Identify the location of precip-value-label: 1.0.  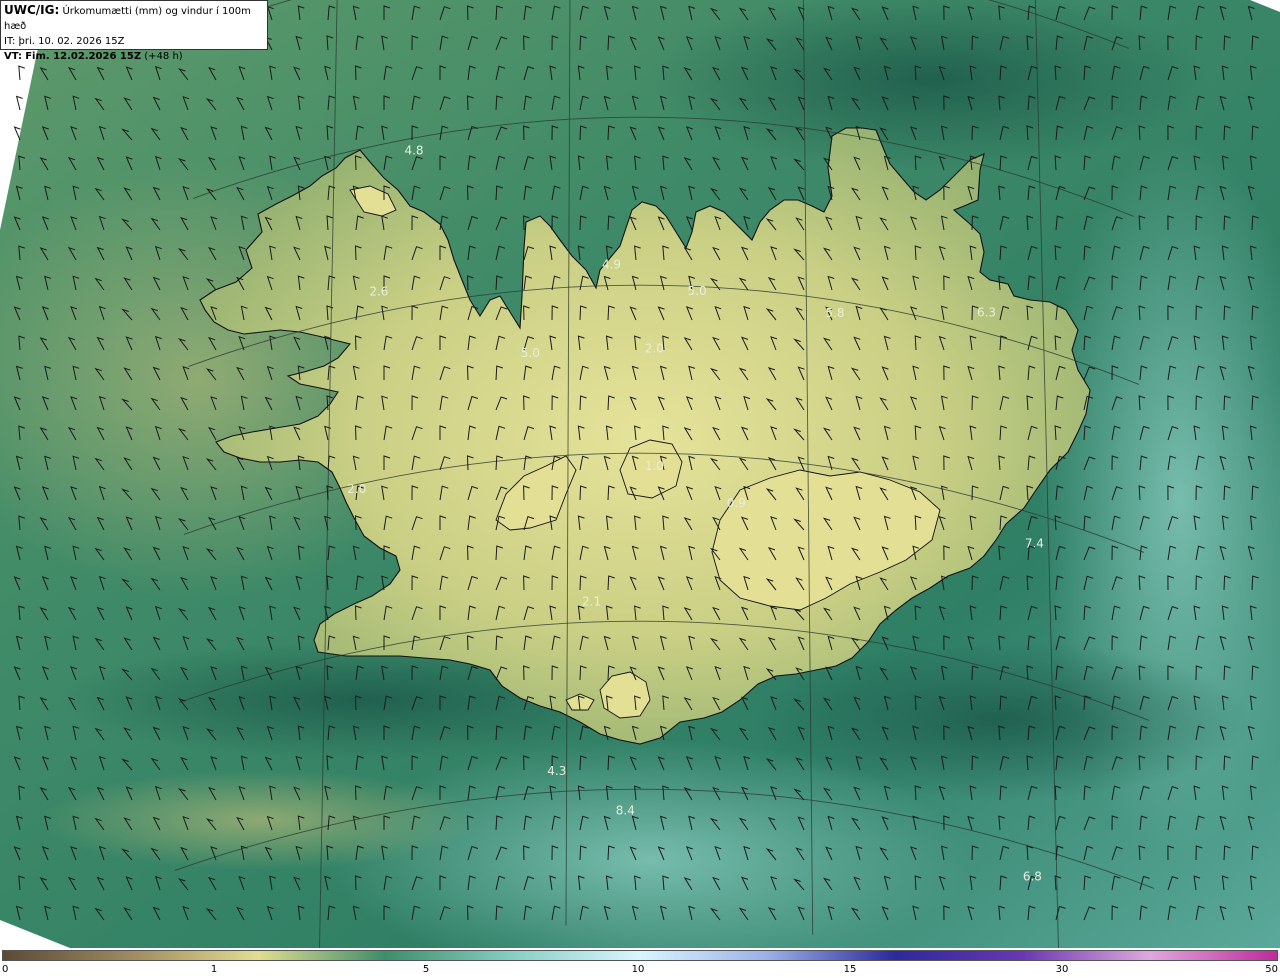
(654, 466).